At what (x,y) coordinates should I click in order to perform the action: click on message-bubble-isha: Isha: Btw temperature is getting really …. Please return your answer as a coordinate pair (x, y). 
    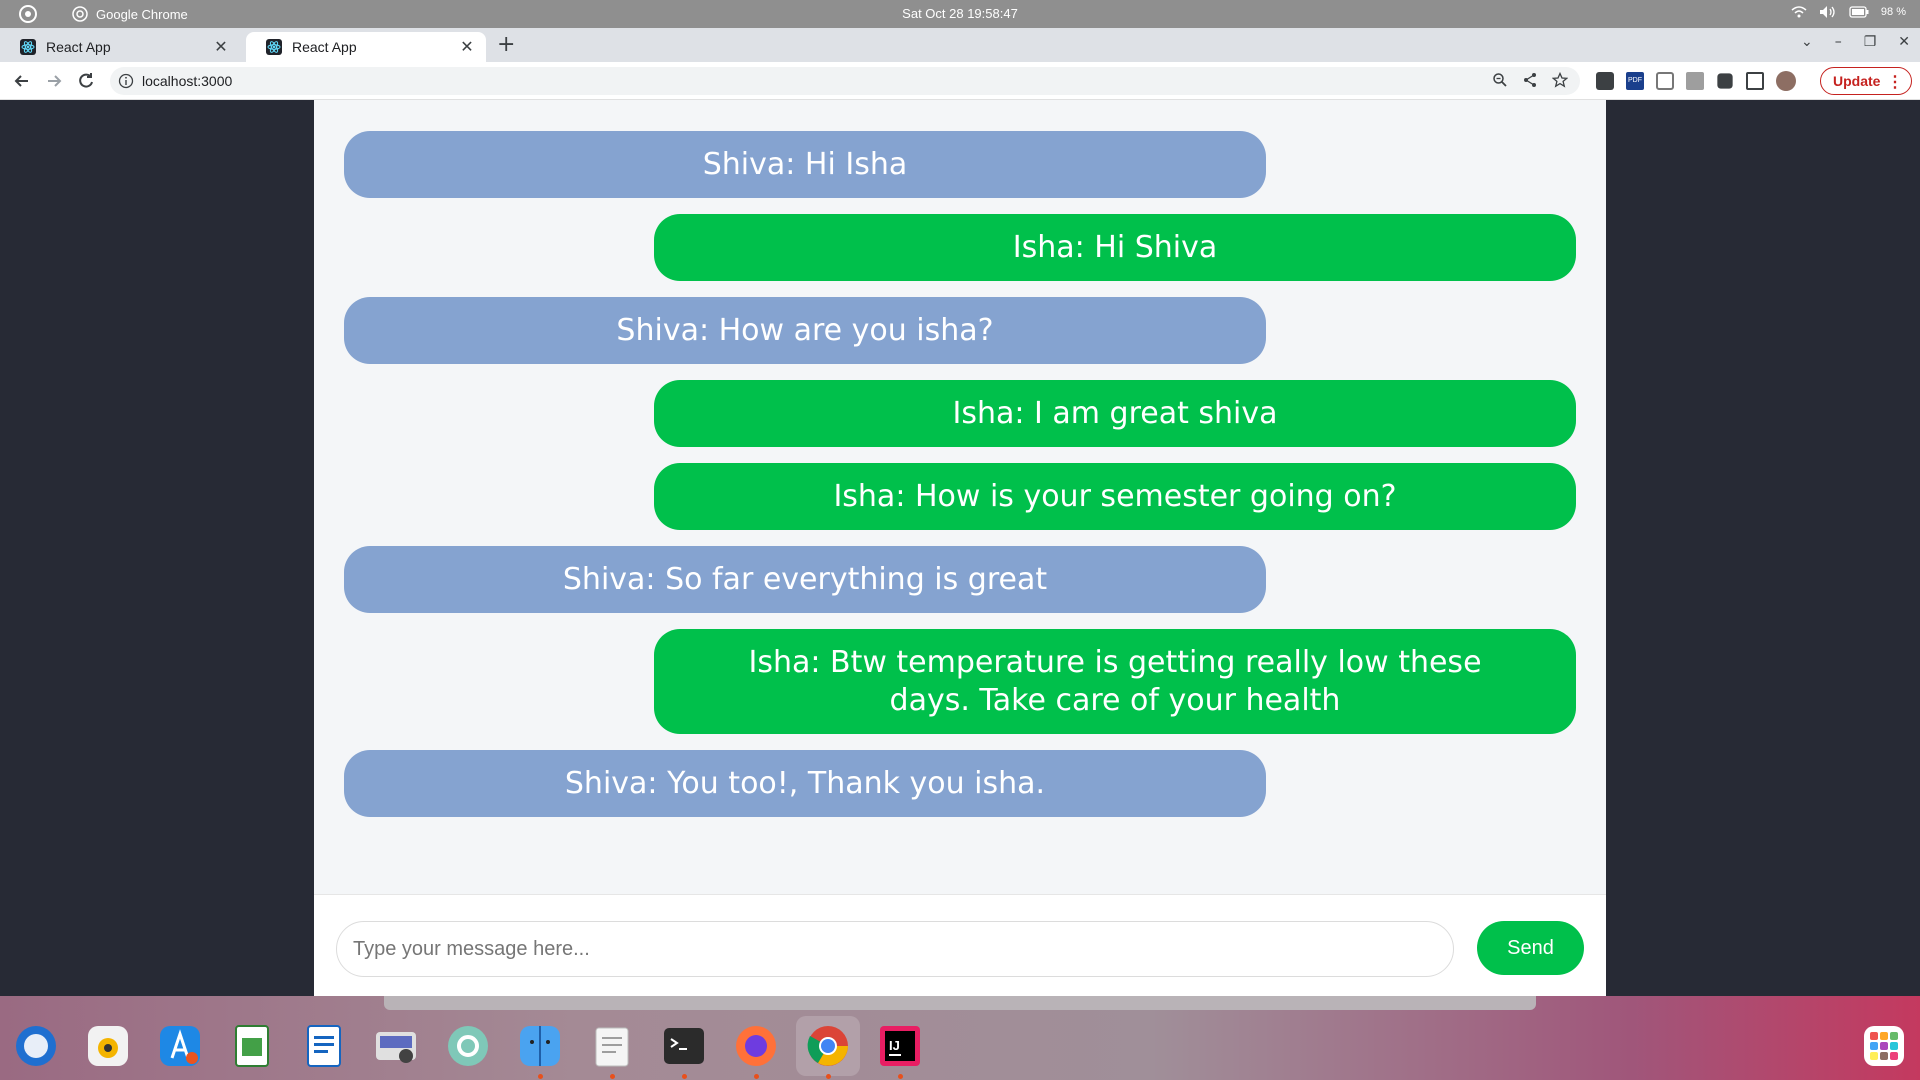
    Looking at the image, I should click on (1115, 681).